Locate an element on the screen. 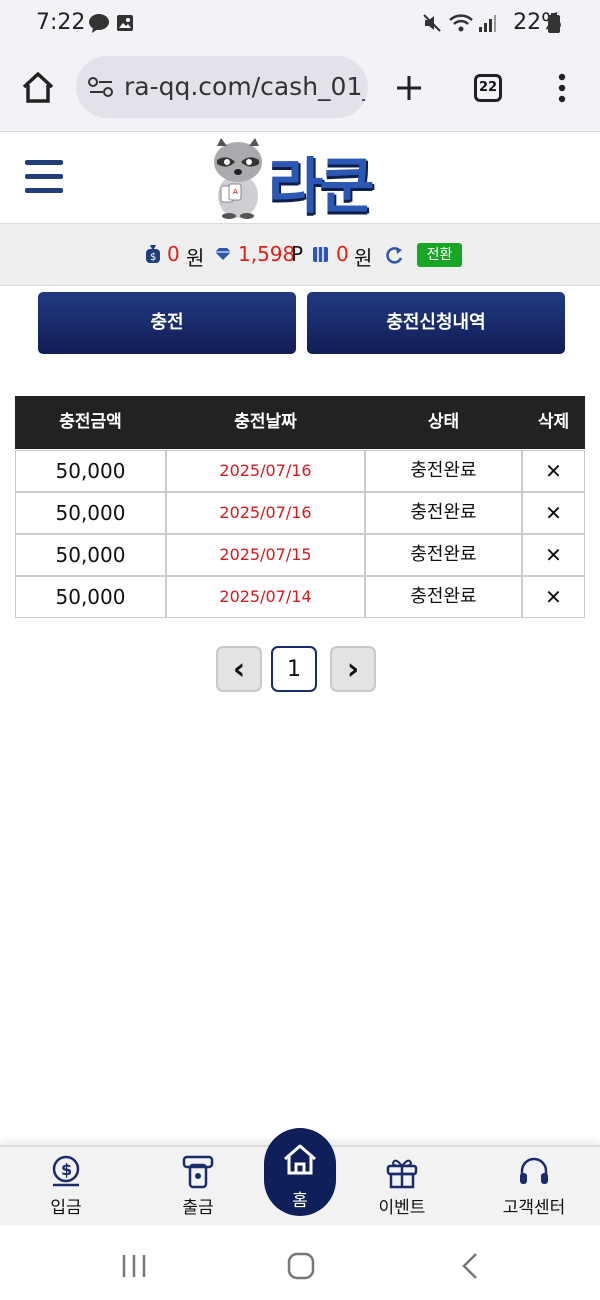 Image resolution: width=600 pixels, height=1300 pixels. coupon-unit: 원 is located at coordinates (363, 258).